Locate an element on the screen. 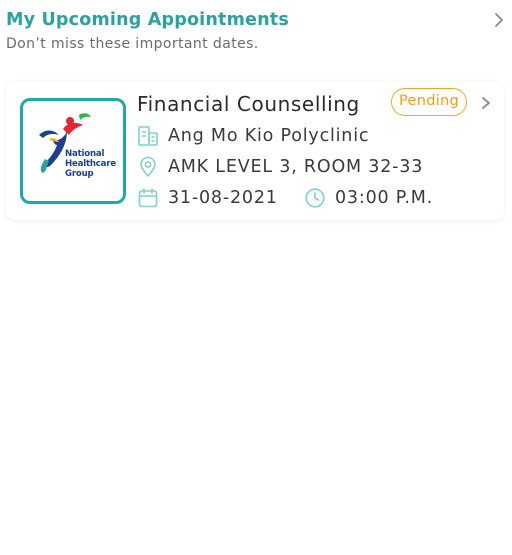 This screenshot has height=555, width=512. location-pin-icon is located at coordinates (148, 166).